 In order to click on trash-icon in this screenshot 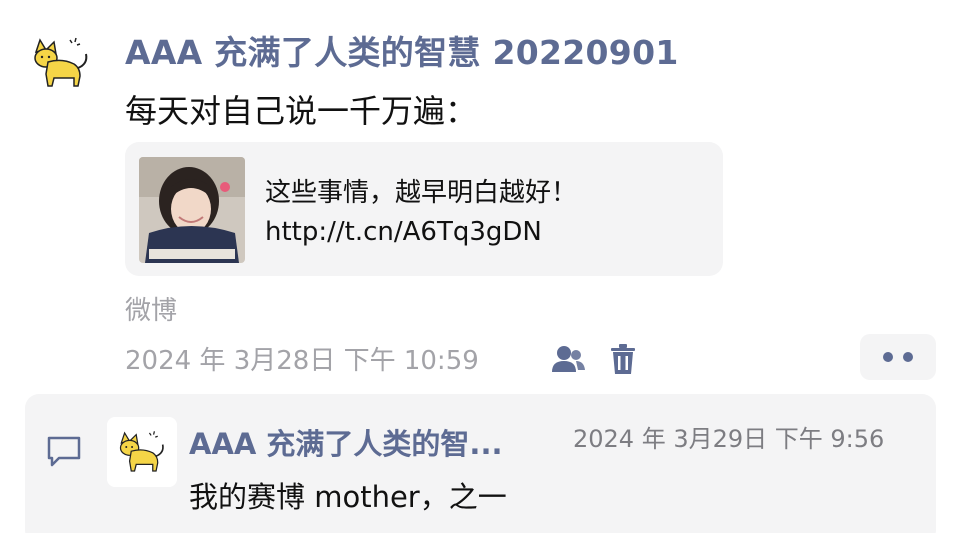, I will do `click(623, 359)`.